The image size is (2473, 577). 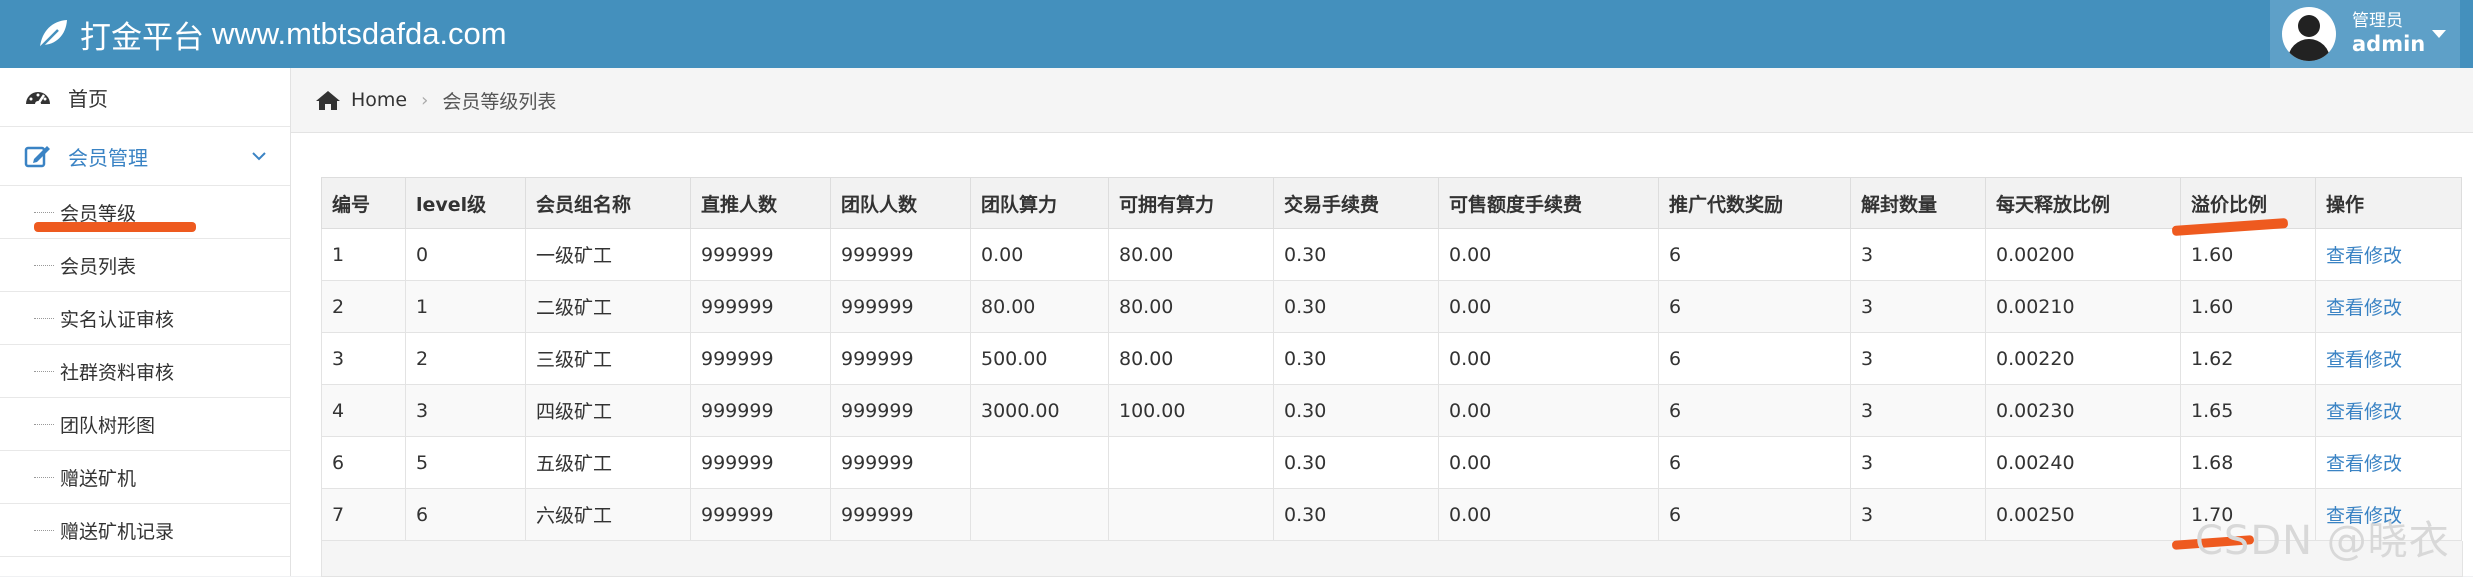 I want to click on table-footer, so click(x=1392, y=559).